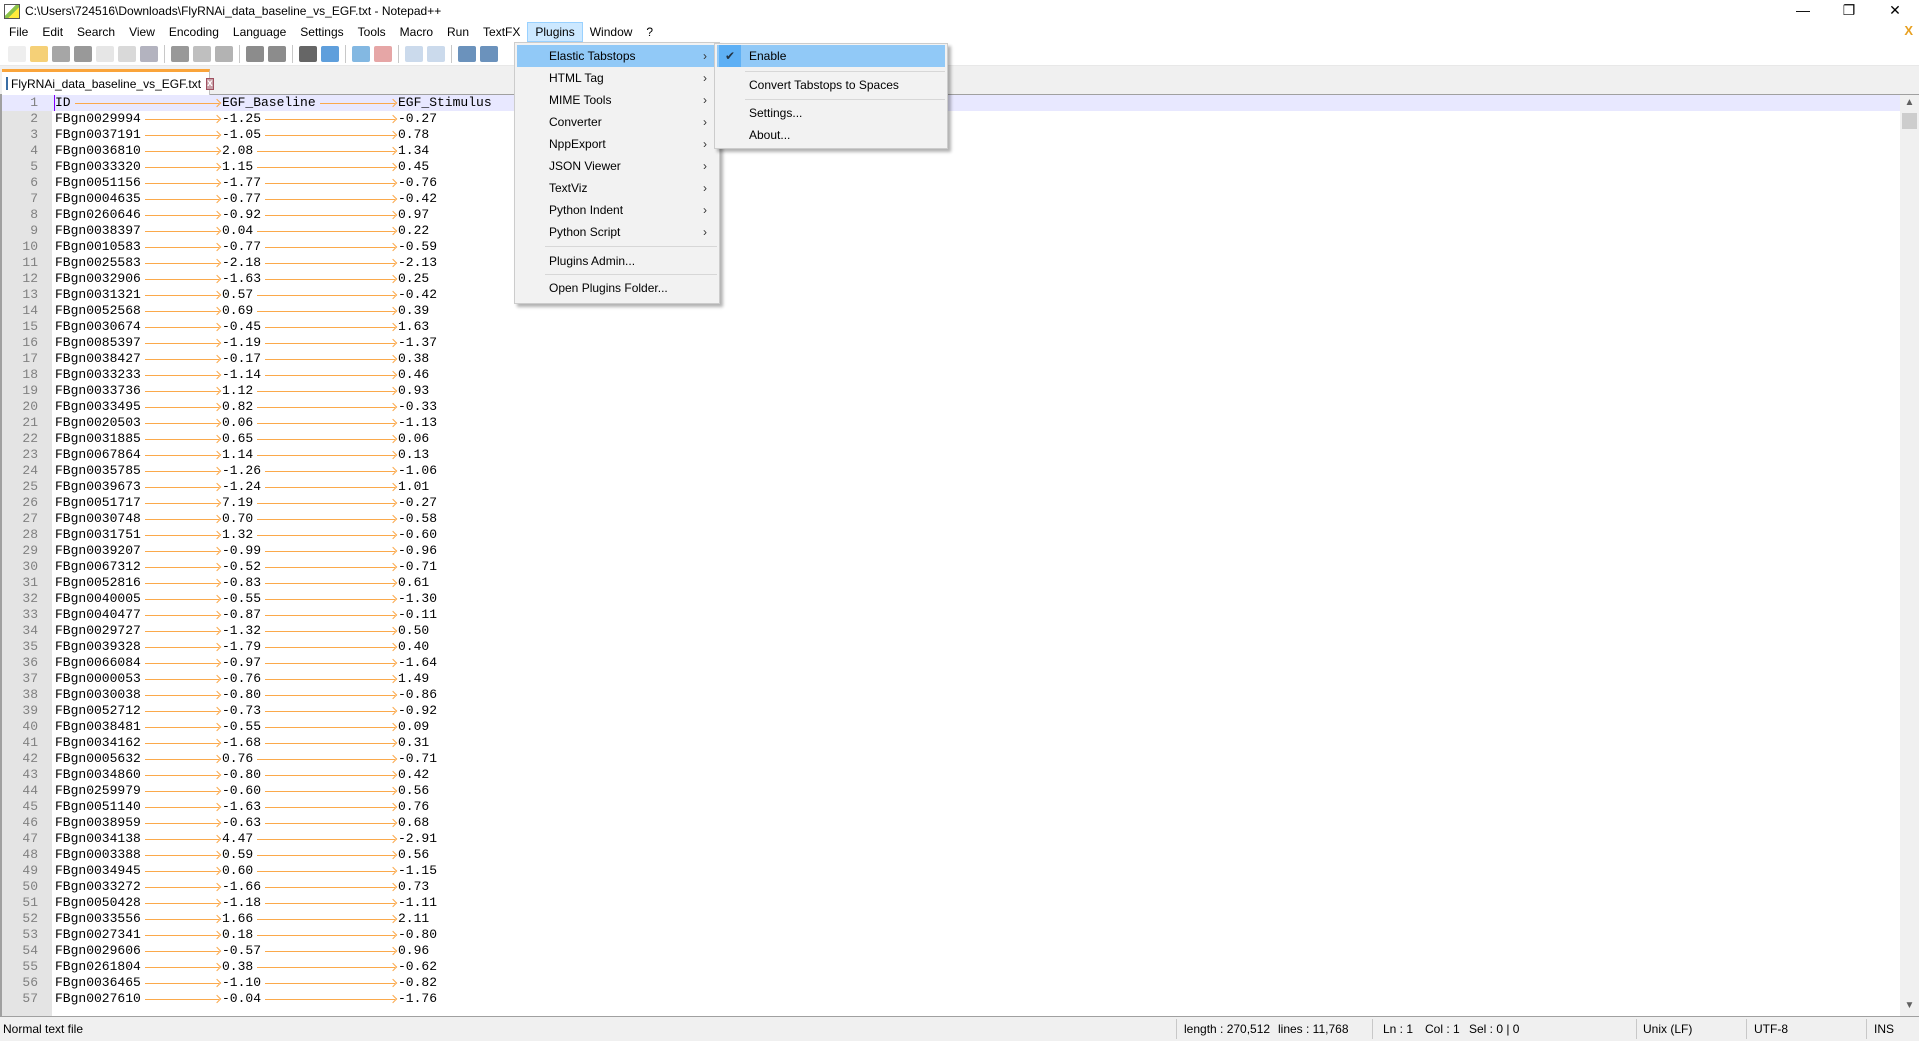  Describe the element at coordinates (951, 103) in the screenshot. I see `text-line: 1 ID EGF_Baseline EGF_Stimulus` at that location.